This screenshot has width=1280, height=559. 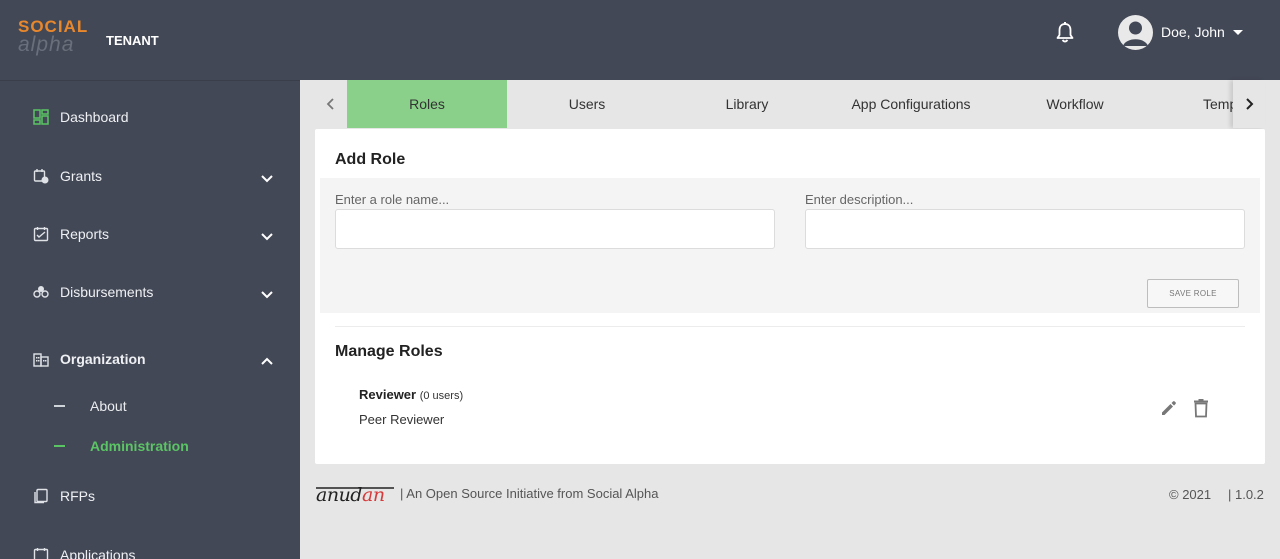 I want to click on sidebar-item-label: Disbursements, so click(x=107, y=292).